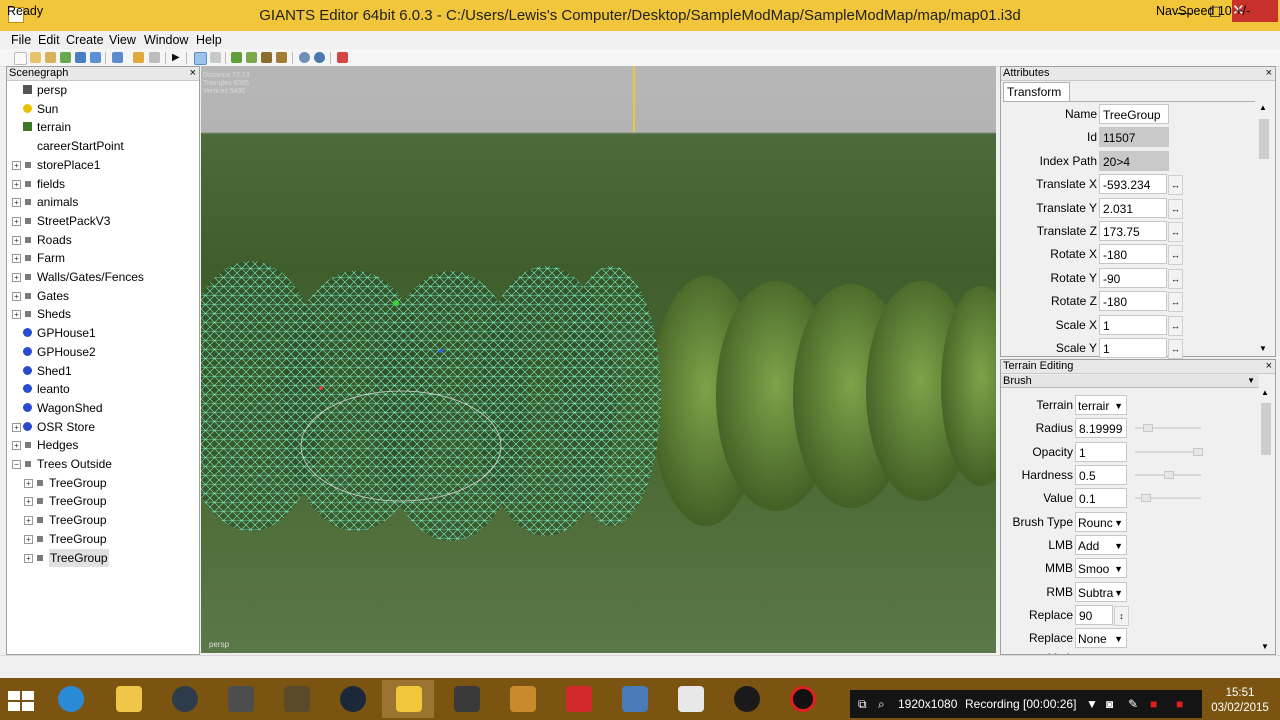 The height and width of the screenshot is (720, 1280). Describe the element at coordinates (1269, 73) in the screenshot. I see `attributes-close-button: ×` at that location.